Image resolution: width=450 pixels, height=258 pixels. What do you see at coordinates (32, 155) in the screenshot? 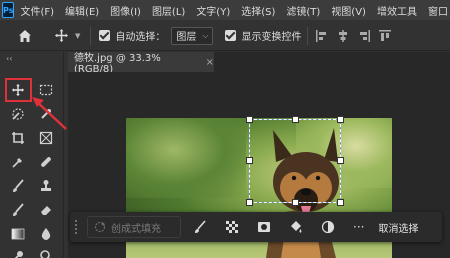
I see `tools-panel: ‹‹` at bounding box center [32, 155].